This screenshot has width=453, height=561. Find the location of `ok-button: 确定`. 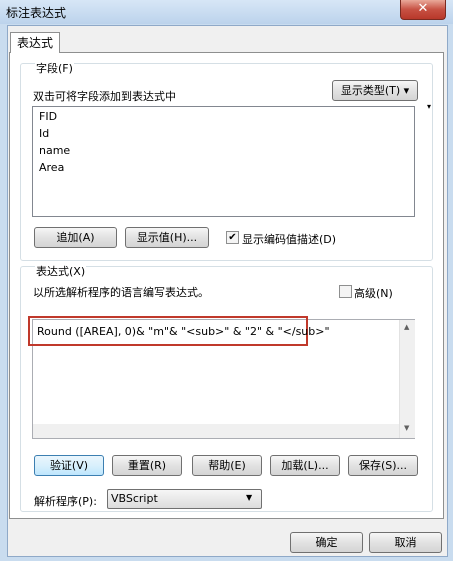

ok-button: 确定 is located at coordinates (326, 542).